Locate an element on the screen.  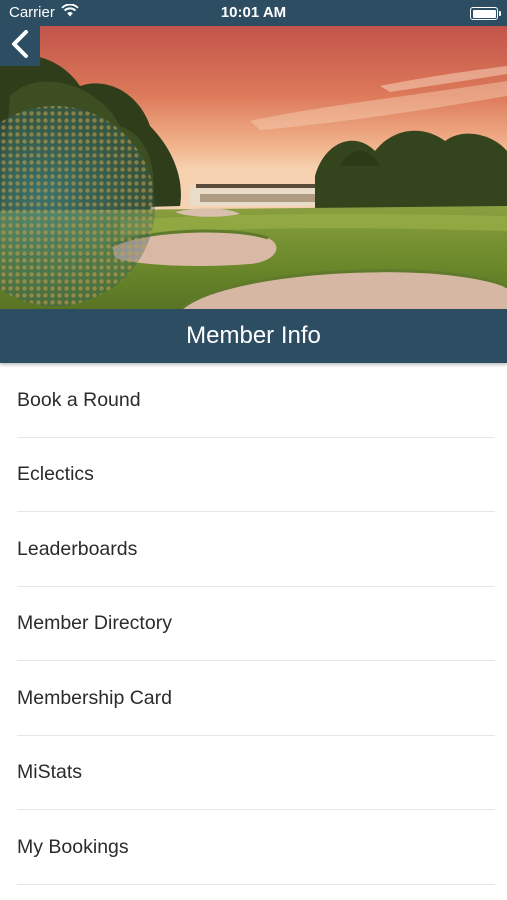
menu-item-label: Eclectics is located at coordinates (55, 474).